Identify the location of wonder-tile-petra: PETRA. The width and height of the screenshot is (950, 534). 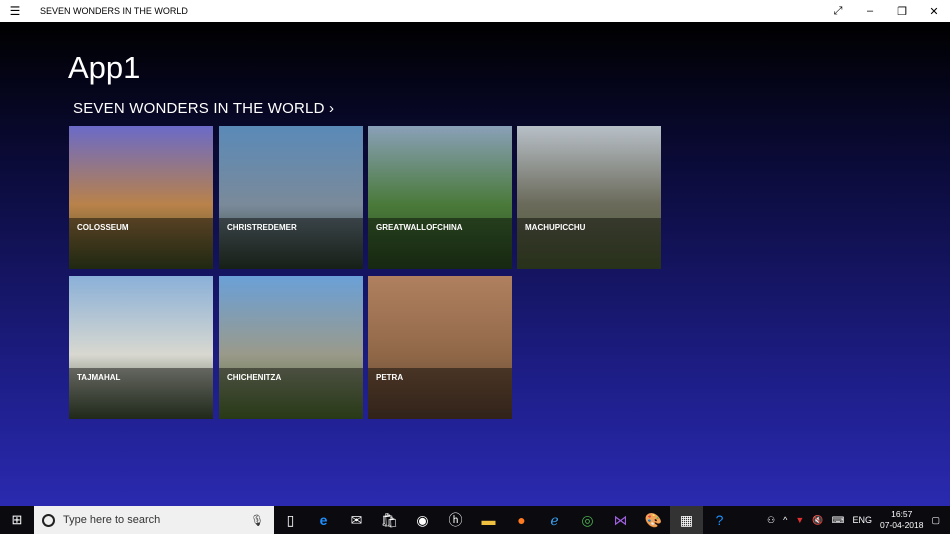
(440, 347).